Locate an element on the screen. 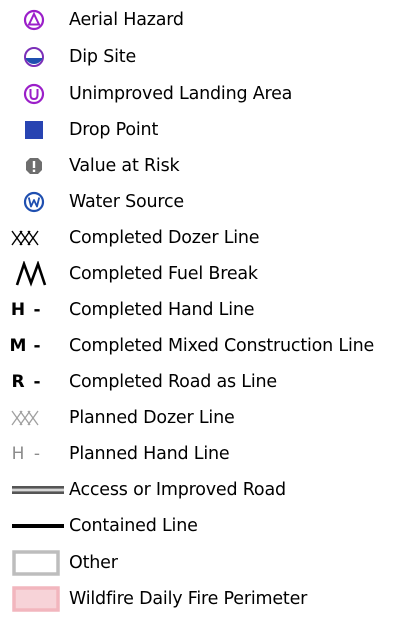 The height and width of the screenshot is (617, 396). water-source-icon is located at coordinates (34, 202).